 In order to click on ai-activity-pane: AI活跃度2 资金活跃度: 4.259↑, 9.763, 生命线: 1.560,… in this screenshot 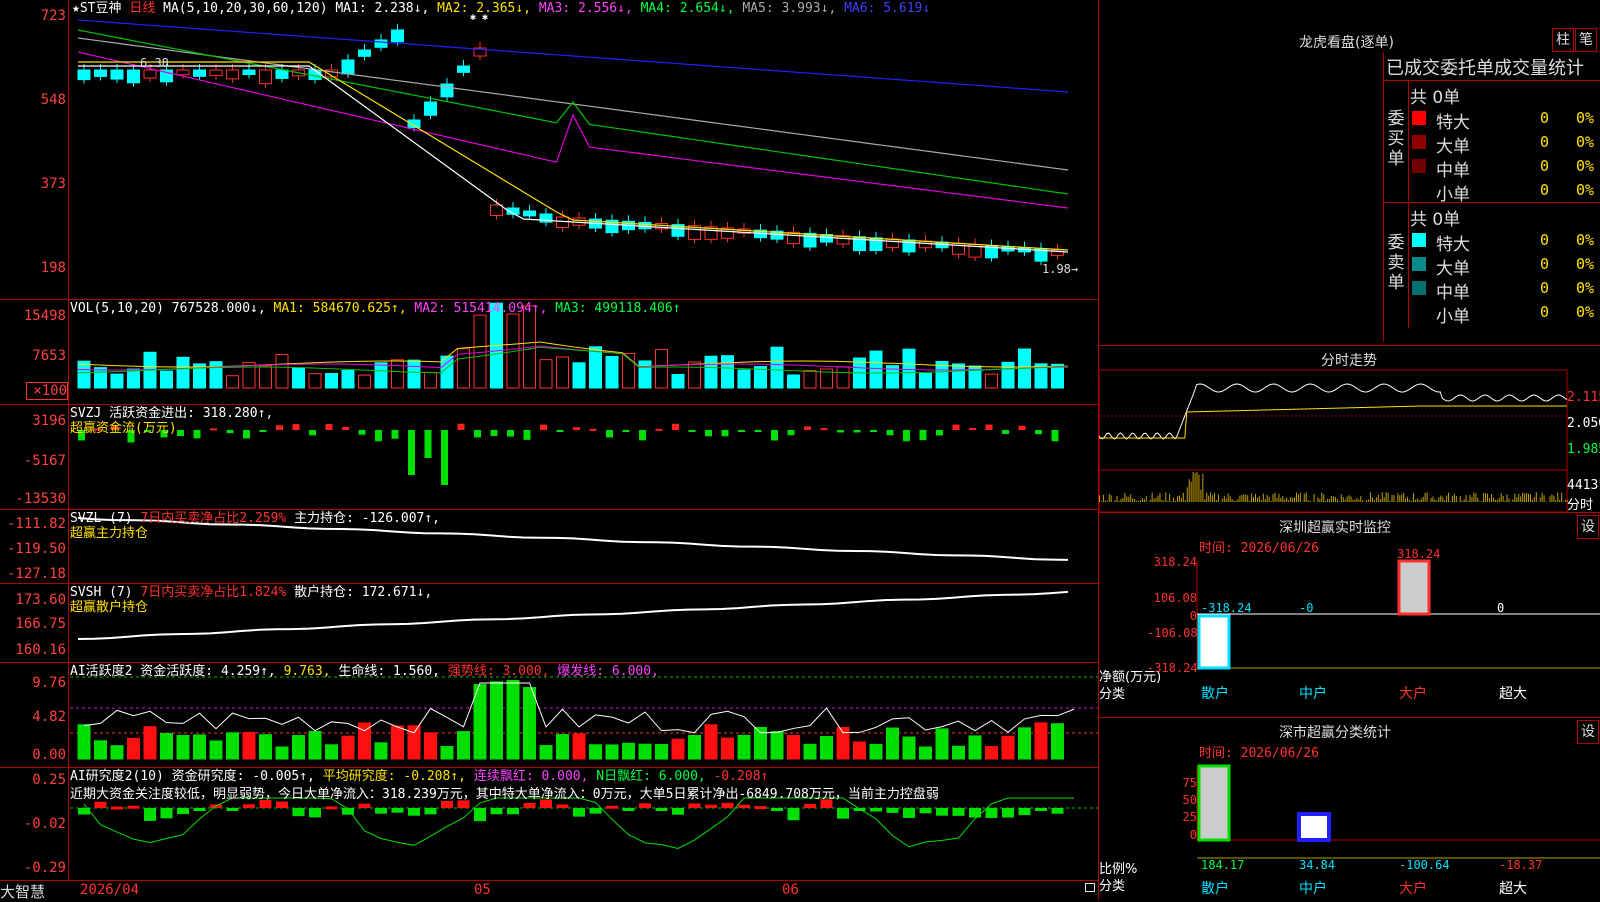, I will do `click(549, 715)`.